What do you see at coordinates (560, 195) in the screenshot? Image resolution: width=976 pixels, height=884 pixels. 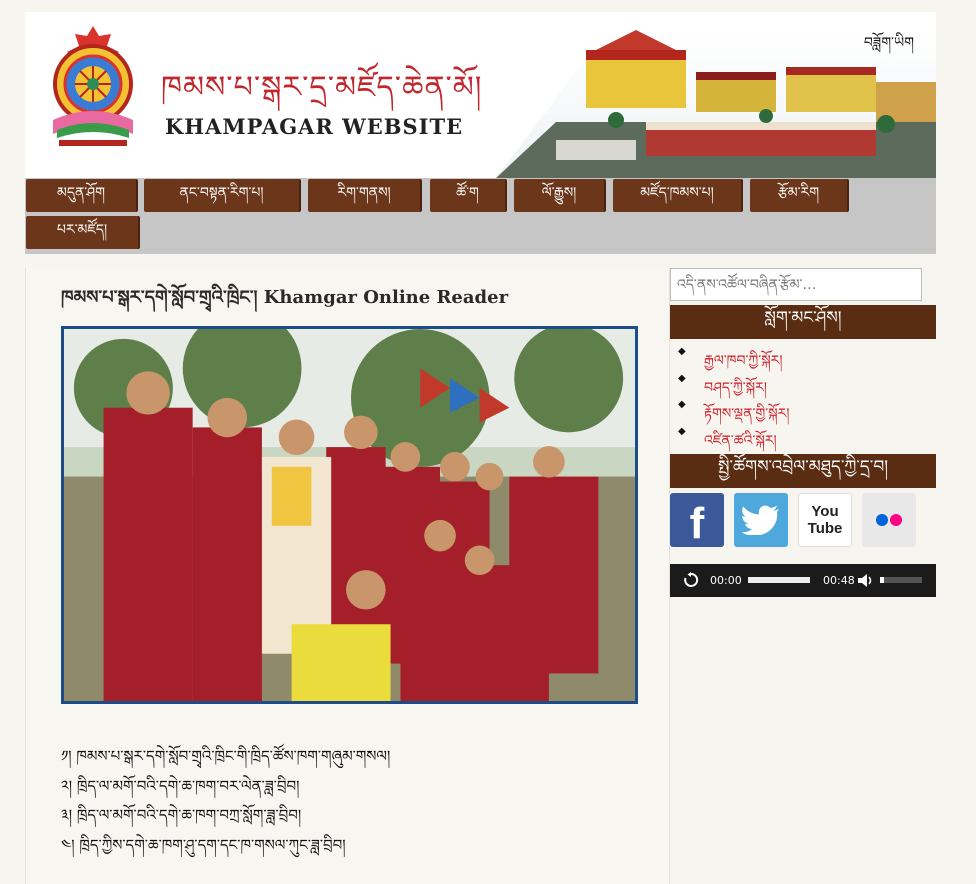 I see `nav-item-history: ལོ་རྒྱུས།` at bounding box center [560, 195].